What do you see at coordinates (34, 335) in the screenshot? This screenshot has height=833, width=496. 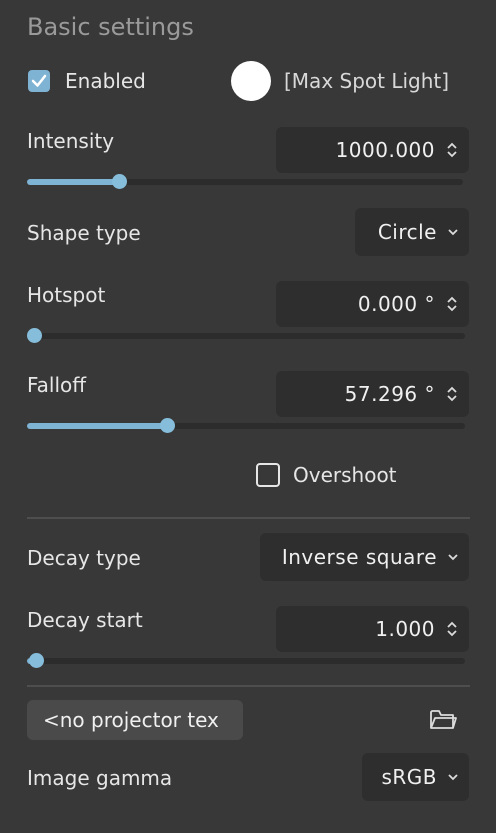 I see `hotspot-slider-handle` at bounding box center [34, 335].